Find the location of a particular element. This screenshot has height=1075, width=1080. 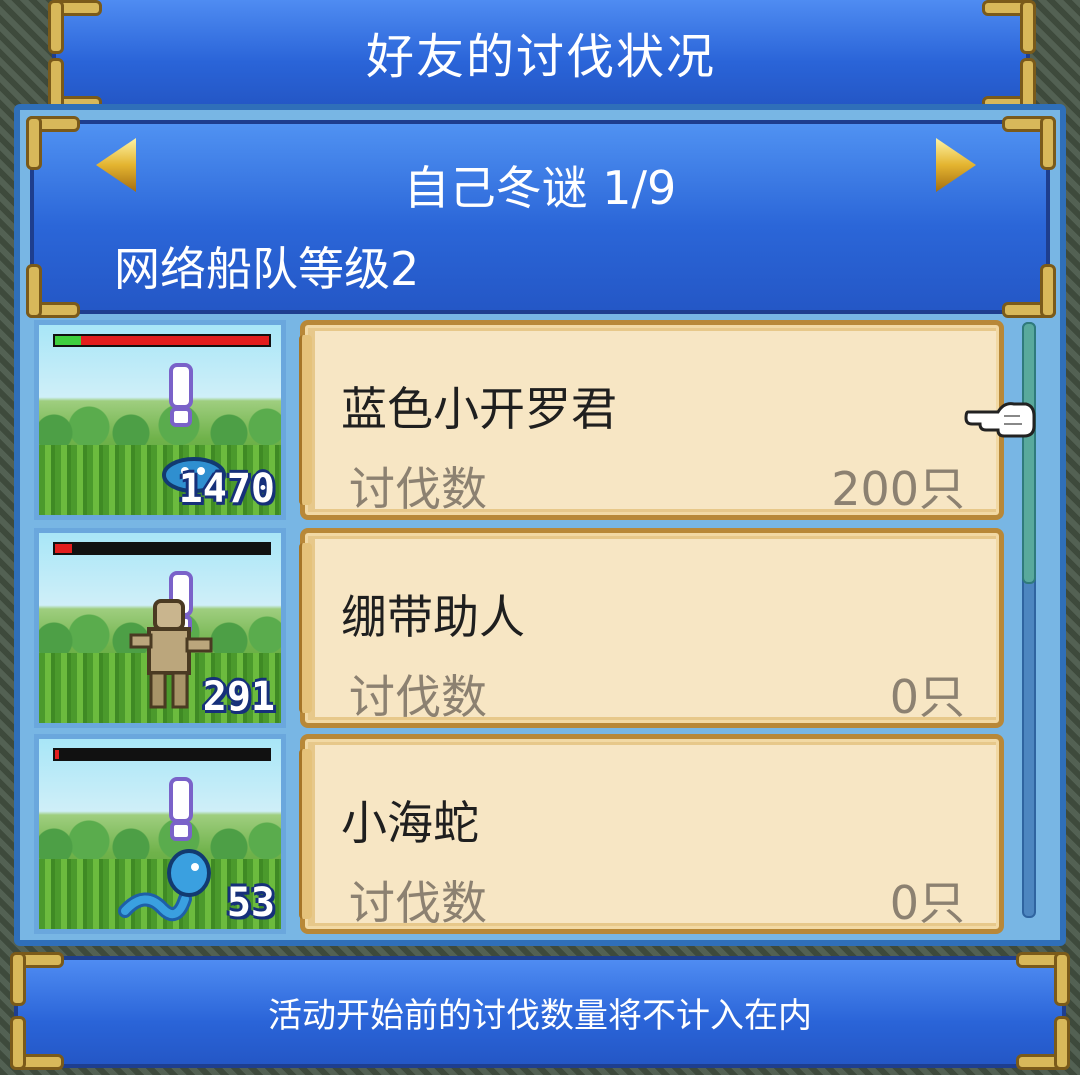

footer-note: 活动开始前的讨伐数量将不计入在内 is located at coordinates (540, 1015).